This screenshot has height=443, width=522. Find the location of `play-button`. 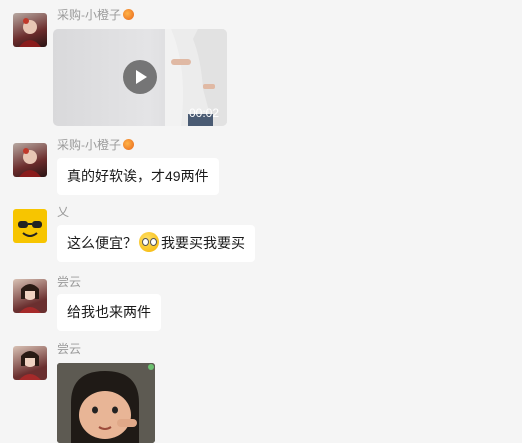

play-button is located at coordinates (140, 77).